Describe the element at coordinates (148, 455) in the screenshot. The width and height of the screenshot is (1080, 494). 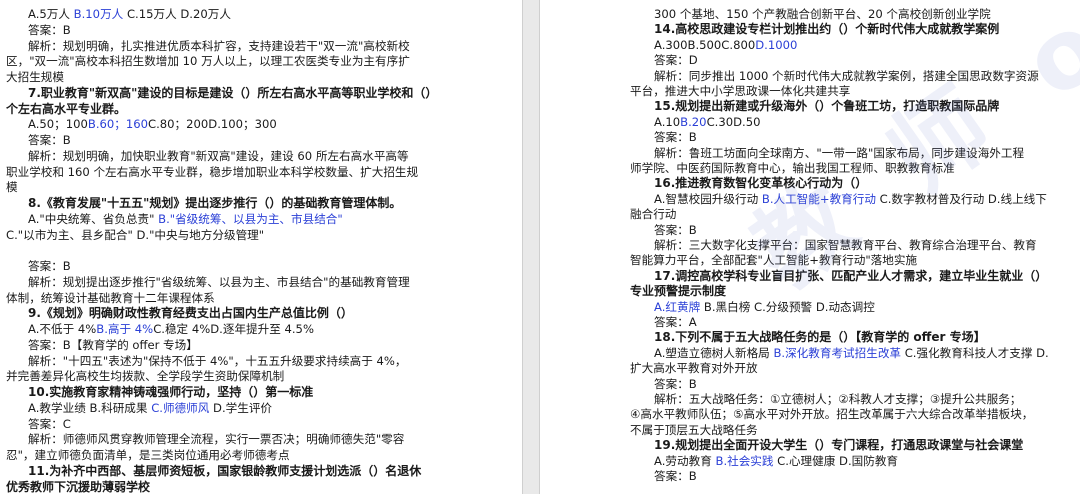
I see `line-text: 忍"，建立师德负面清单，是三类岗位通用必考师德考点` at that location.